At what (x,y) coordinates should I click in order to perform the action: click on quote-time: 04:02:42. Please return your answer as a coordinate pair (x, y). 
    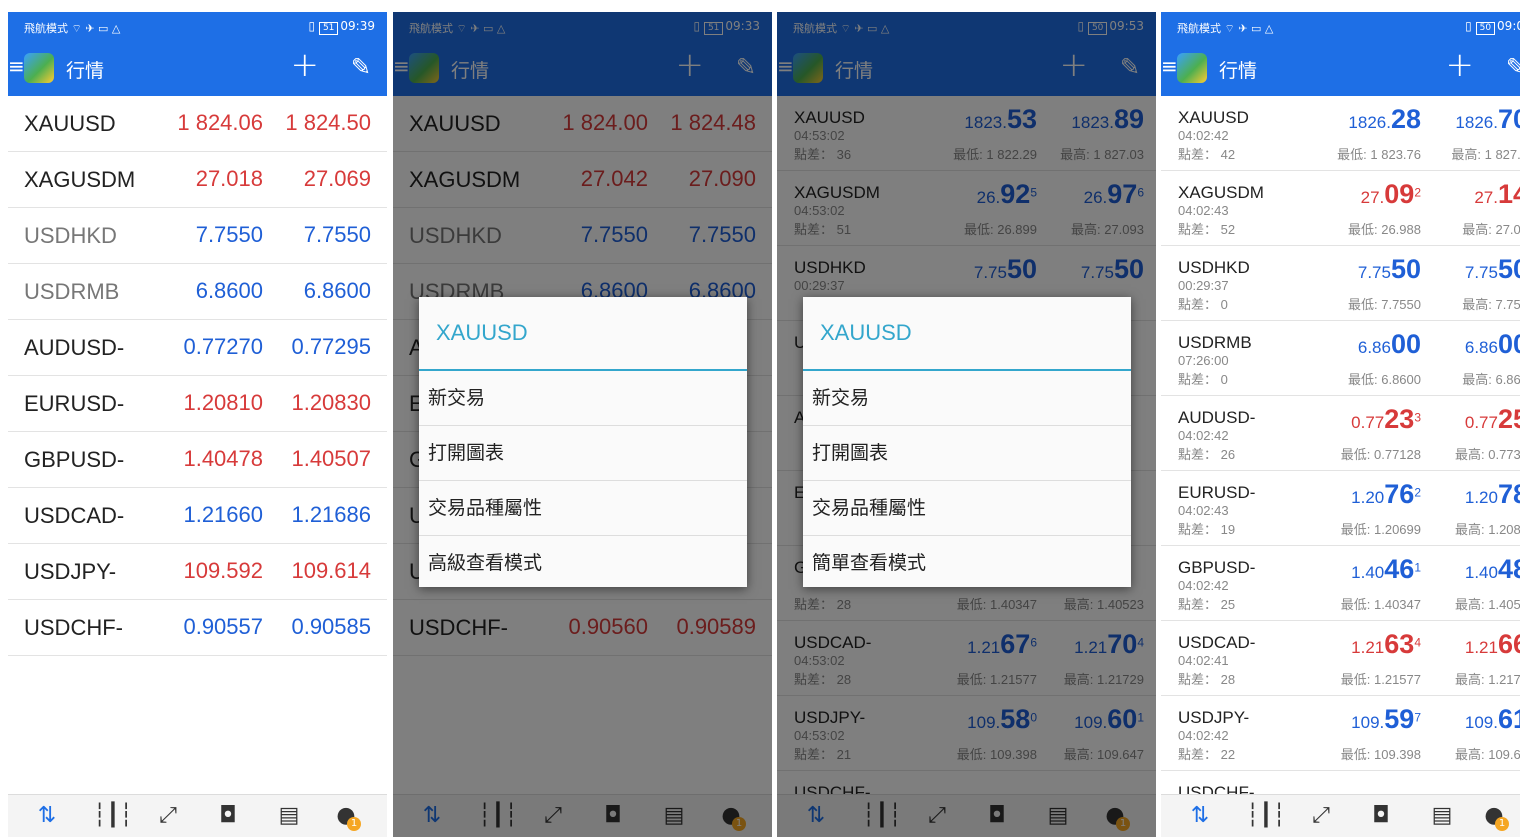
    Looking at the image, I should click on (1203, 735).